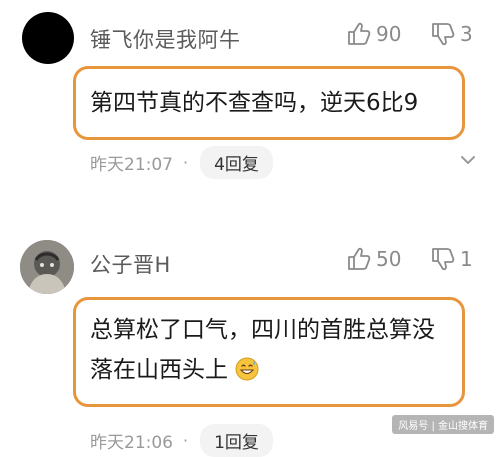  I want to click on reply-count-button: 1回复, so click(236, 440).